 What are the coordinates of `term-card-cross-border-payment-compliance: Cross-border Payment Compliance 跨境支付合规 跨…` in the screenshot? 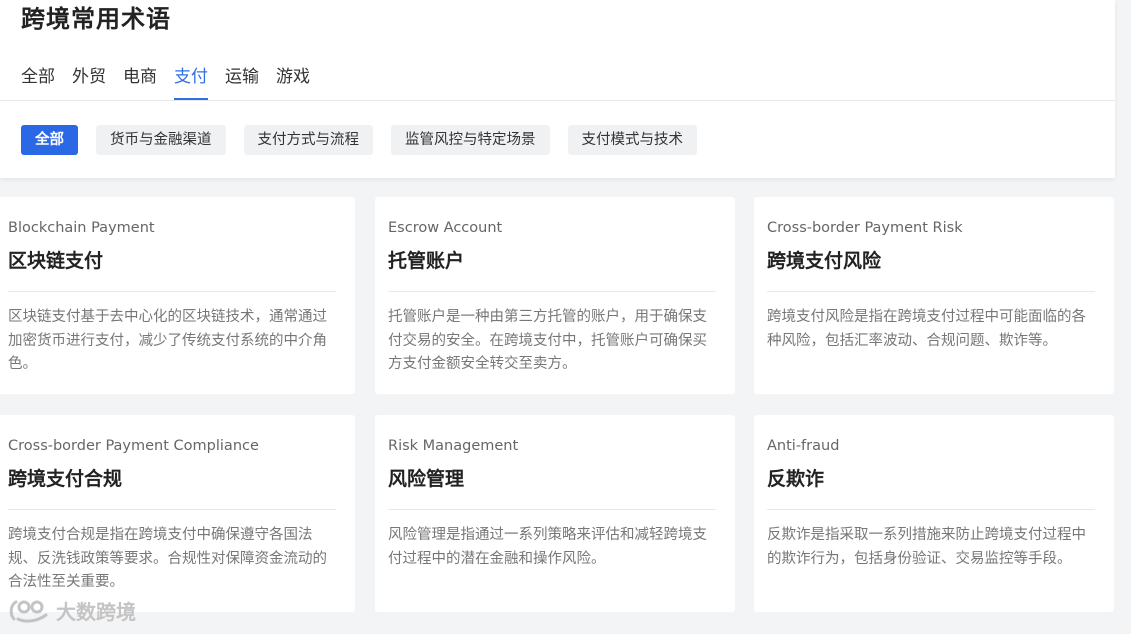 It's located at (177, 513).